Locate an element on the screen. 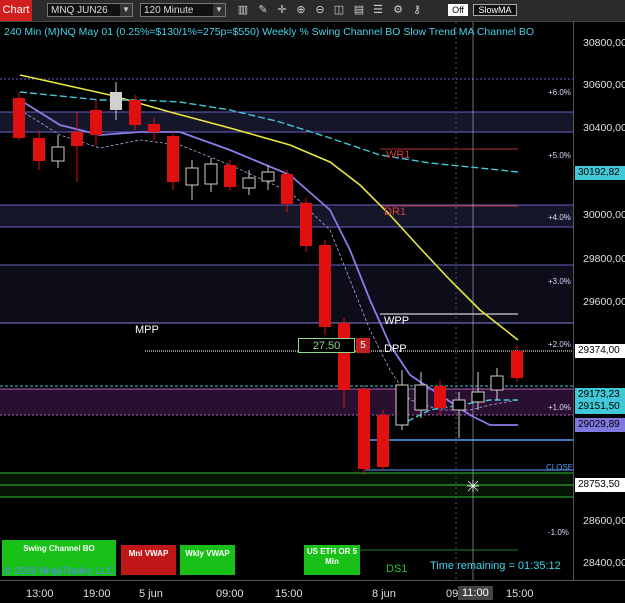 The image size is (625, 603). price-tick: 30000,00 is located at coordinates (604, 215).